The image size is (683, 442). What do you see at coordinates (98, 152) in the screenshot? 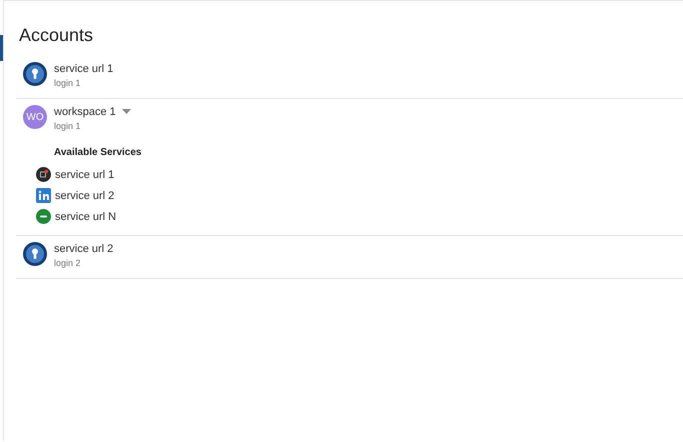
I see `services-heading: Available Services` at bounding box center [98, 152].